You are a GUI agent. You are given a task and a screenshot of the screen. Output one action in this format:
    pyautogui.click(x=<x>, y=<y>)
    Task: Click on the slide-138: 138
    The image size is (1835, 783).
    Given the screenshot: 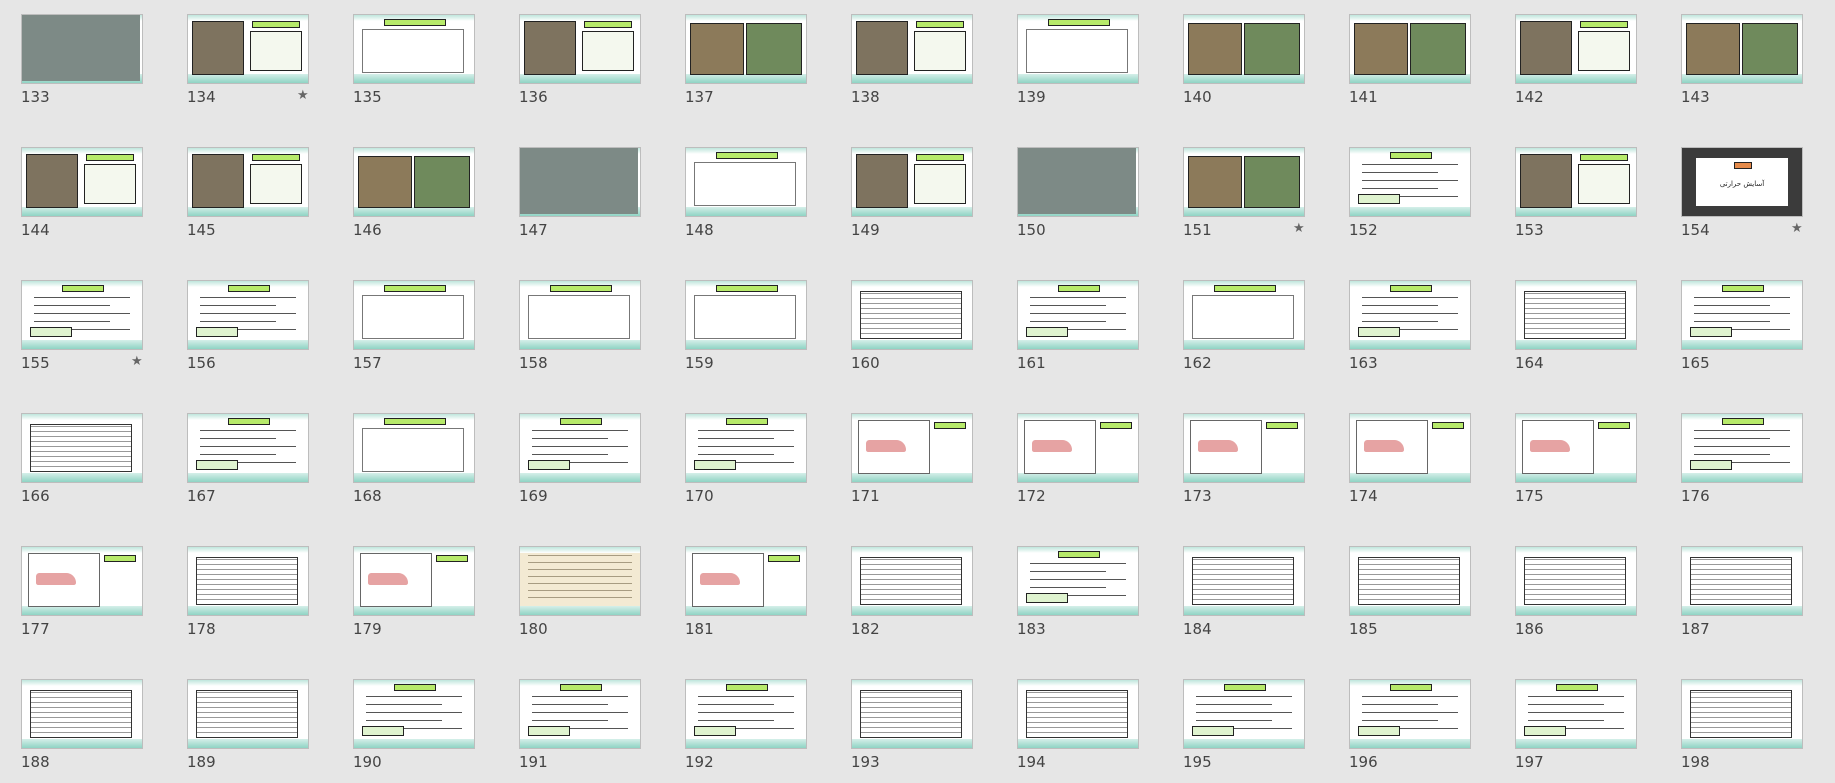 What is the action you would take?
    pyautogui.click(x=912, y=64)
    